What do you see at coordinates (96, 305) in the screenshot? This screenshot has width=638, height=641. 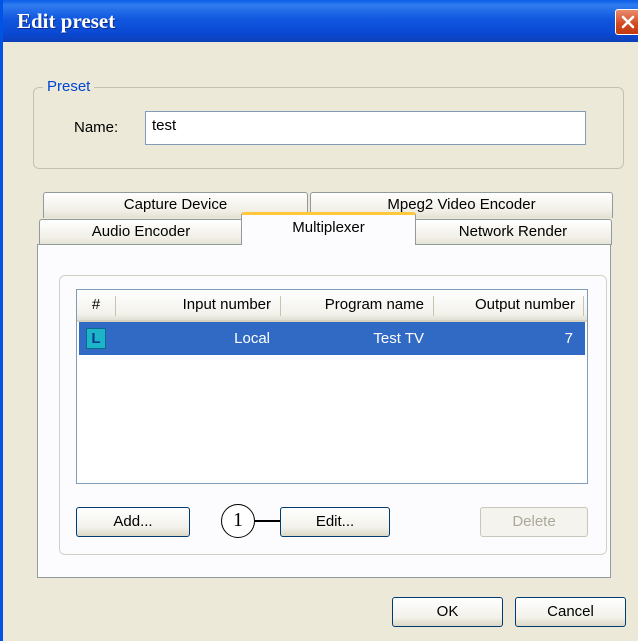 I see `column-header-number: #` at bounding box center [96, 305].